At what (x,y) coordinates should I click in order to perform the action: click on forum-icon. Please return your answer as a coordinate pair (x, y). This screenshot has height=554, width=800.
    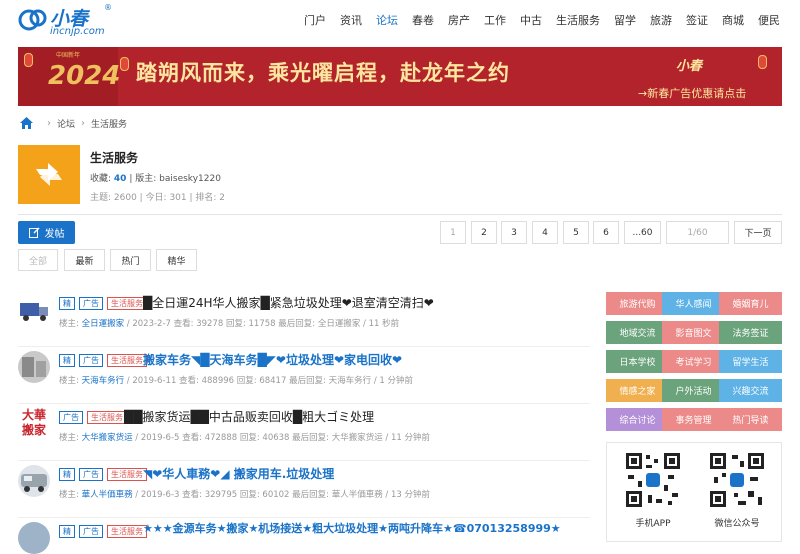
    Looking at the image, I should click on (49, 174).